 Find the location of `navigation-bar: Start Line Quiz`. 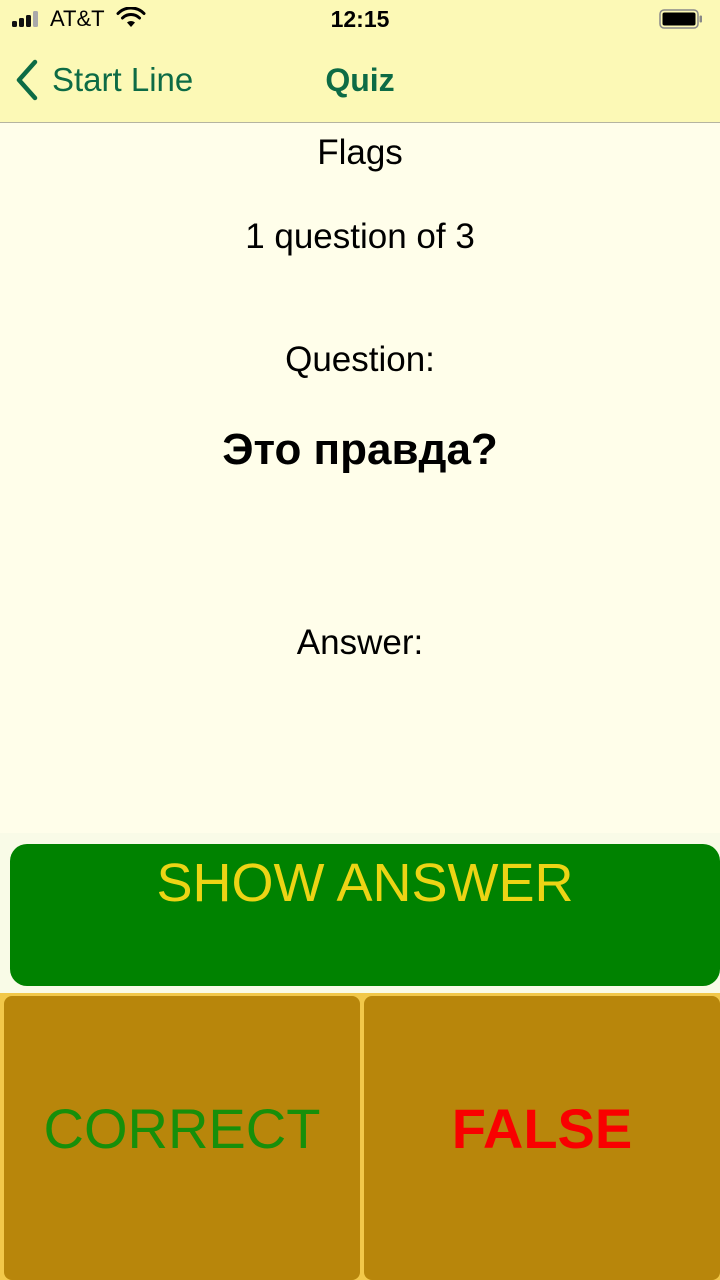

navigation-bar: Start Line Quiz is located at coordinates (360, 81).